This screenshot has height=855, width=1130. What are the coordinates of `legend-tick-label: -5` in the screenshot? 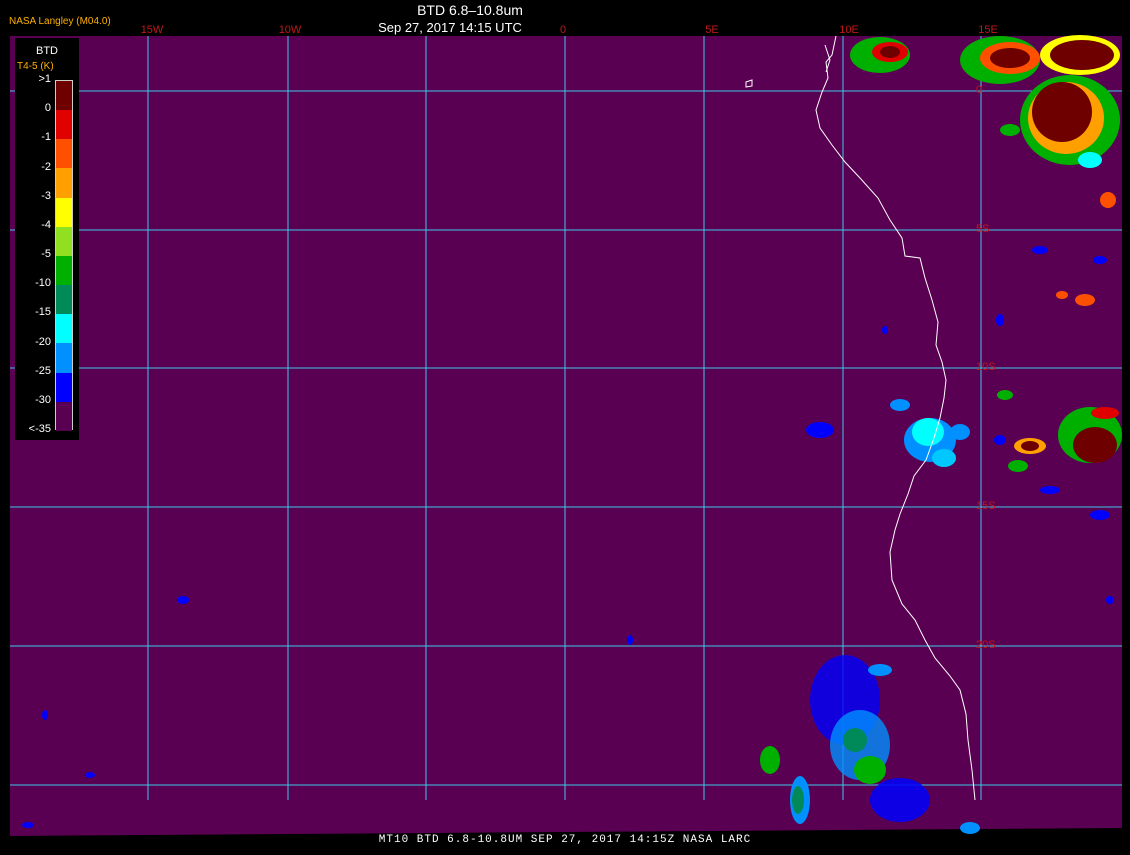 It's located at (46, 254).